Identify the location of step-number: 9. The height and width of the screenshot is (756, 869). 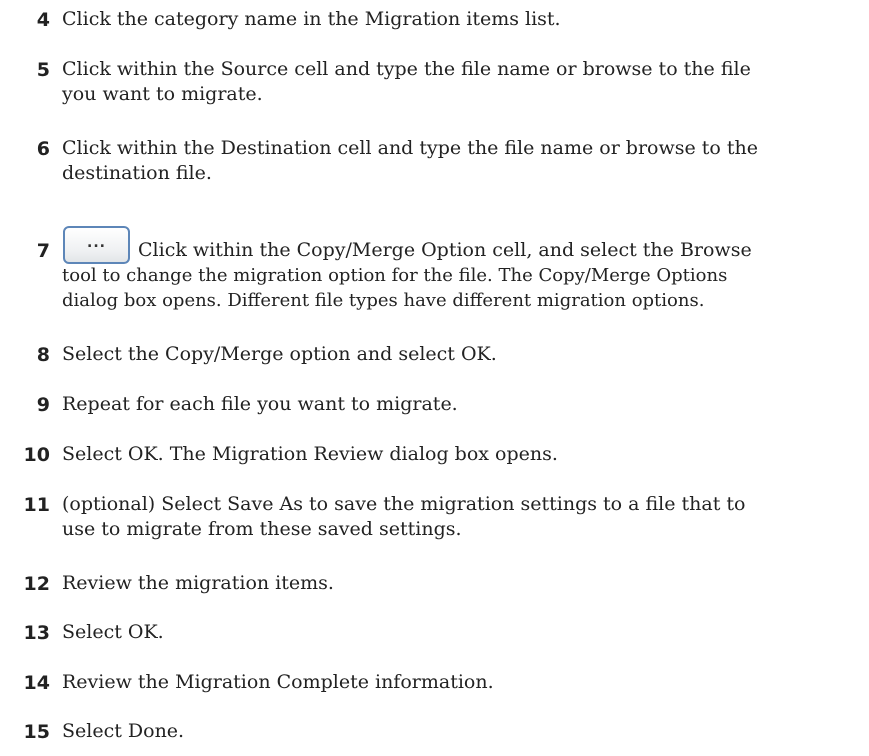
(43, 405).